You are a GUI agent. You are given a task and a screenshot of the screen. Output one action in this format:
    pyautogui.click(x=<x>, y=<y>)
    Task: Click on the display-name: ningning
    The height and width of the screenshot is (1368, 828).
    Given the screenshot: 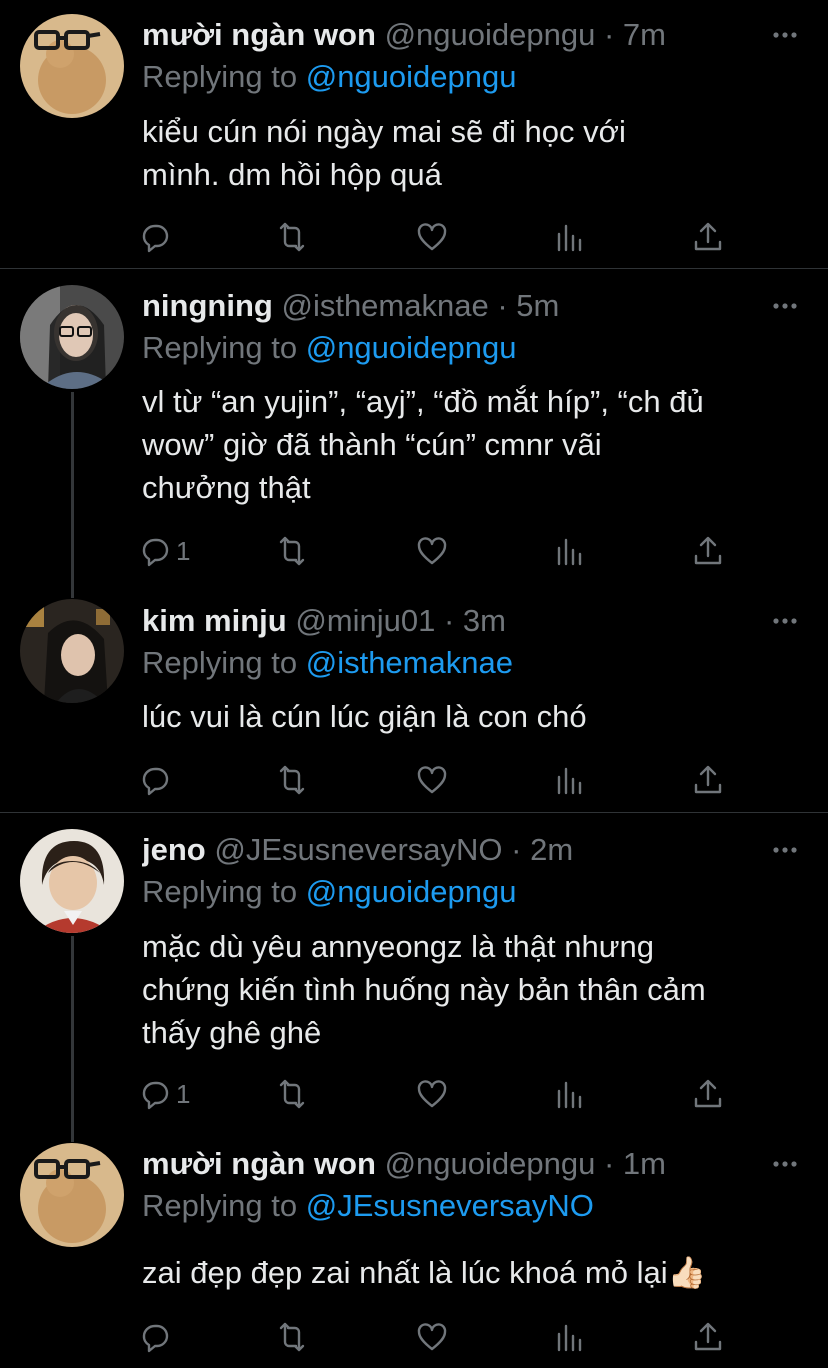 What is the action you would take?
    pyautogui.click(x=207, y=305)
    